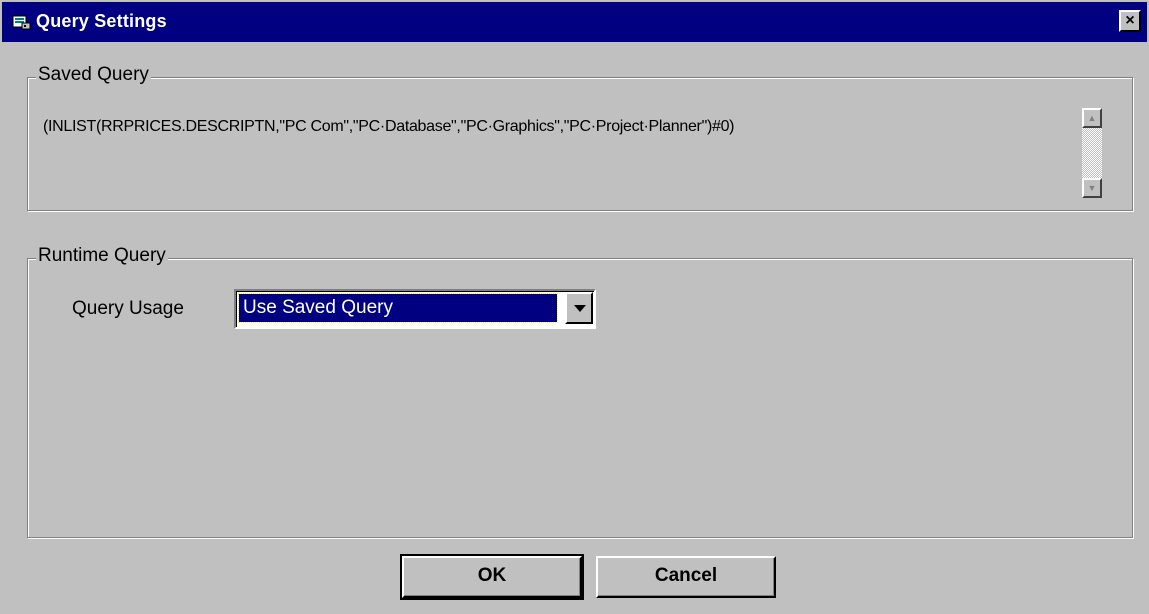 The image size is (1149, 614). I want to click on close-button: ×, so click(1130, 21).